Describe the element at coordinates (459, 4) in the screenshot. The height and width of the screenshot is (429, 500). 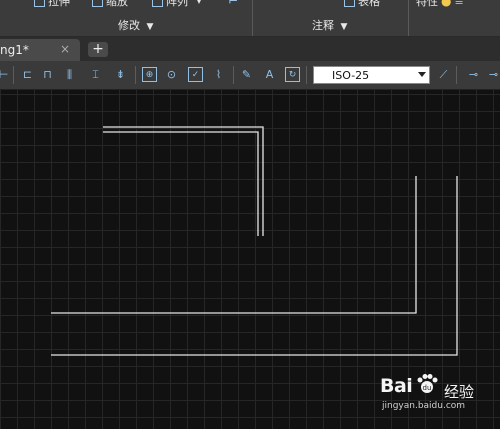
I see `properties-extra-icon: ≡` at that location.